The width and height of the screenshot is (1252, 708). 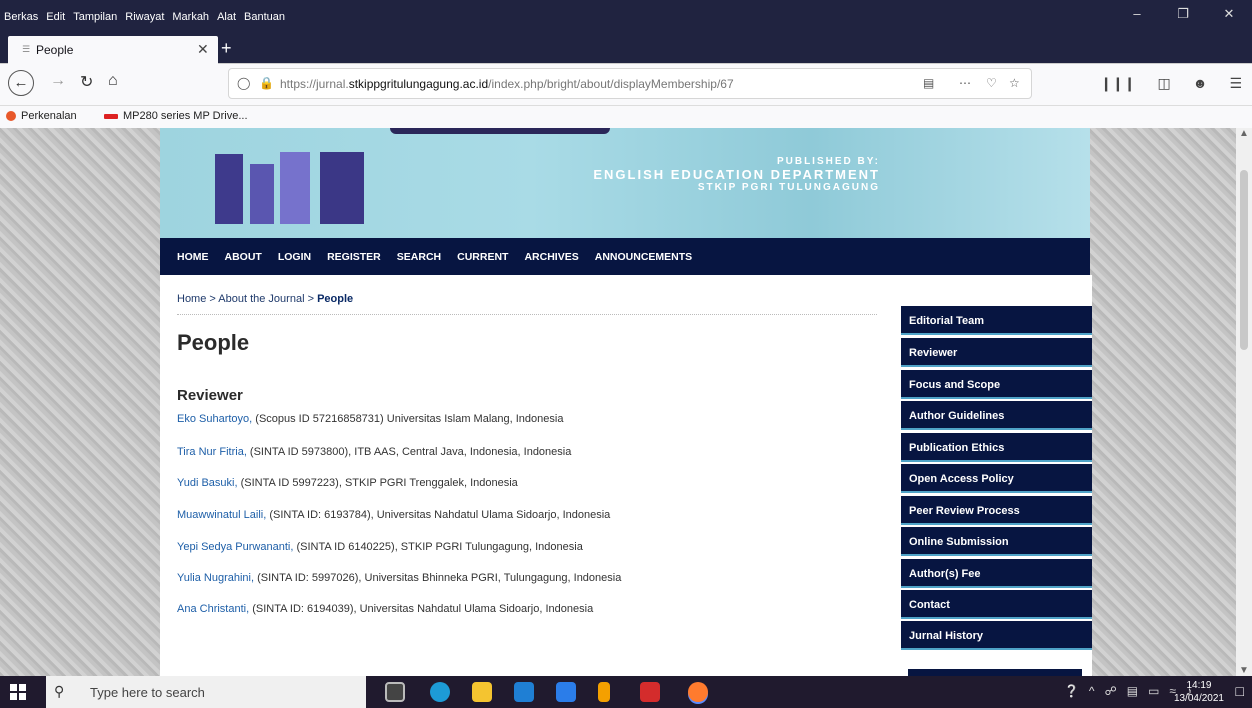 What do you see at coordinates (294, 257) in the screenshot?
I see `nav-login: LOGIN` at bounding box center [294, 257].